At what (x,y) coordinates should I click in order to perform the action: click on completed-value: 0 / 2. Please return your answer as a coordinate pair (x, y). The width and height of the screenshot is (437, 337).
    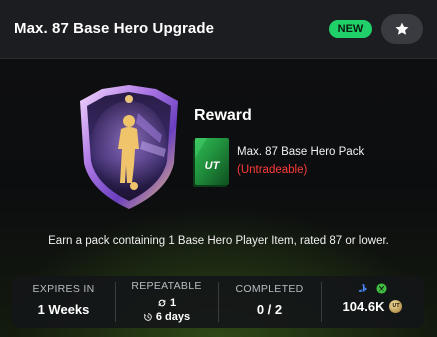
    Looking at the image, I should click on (269, 309).